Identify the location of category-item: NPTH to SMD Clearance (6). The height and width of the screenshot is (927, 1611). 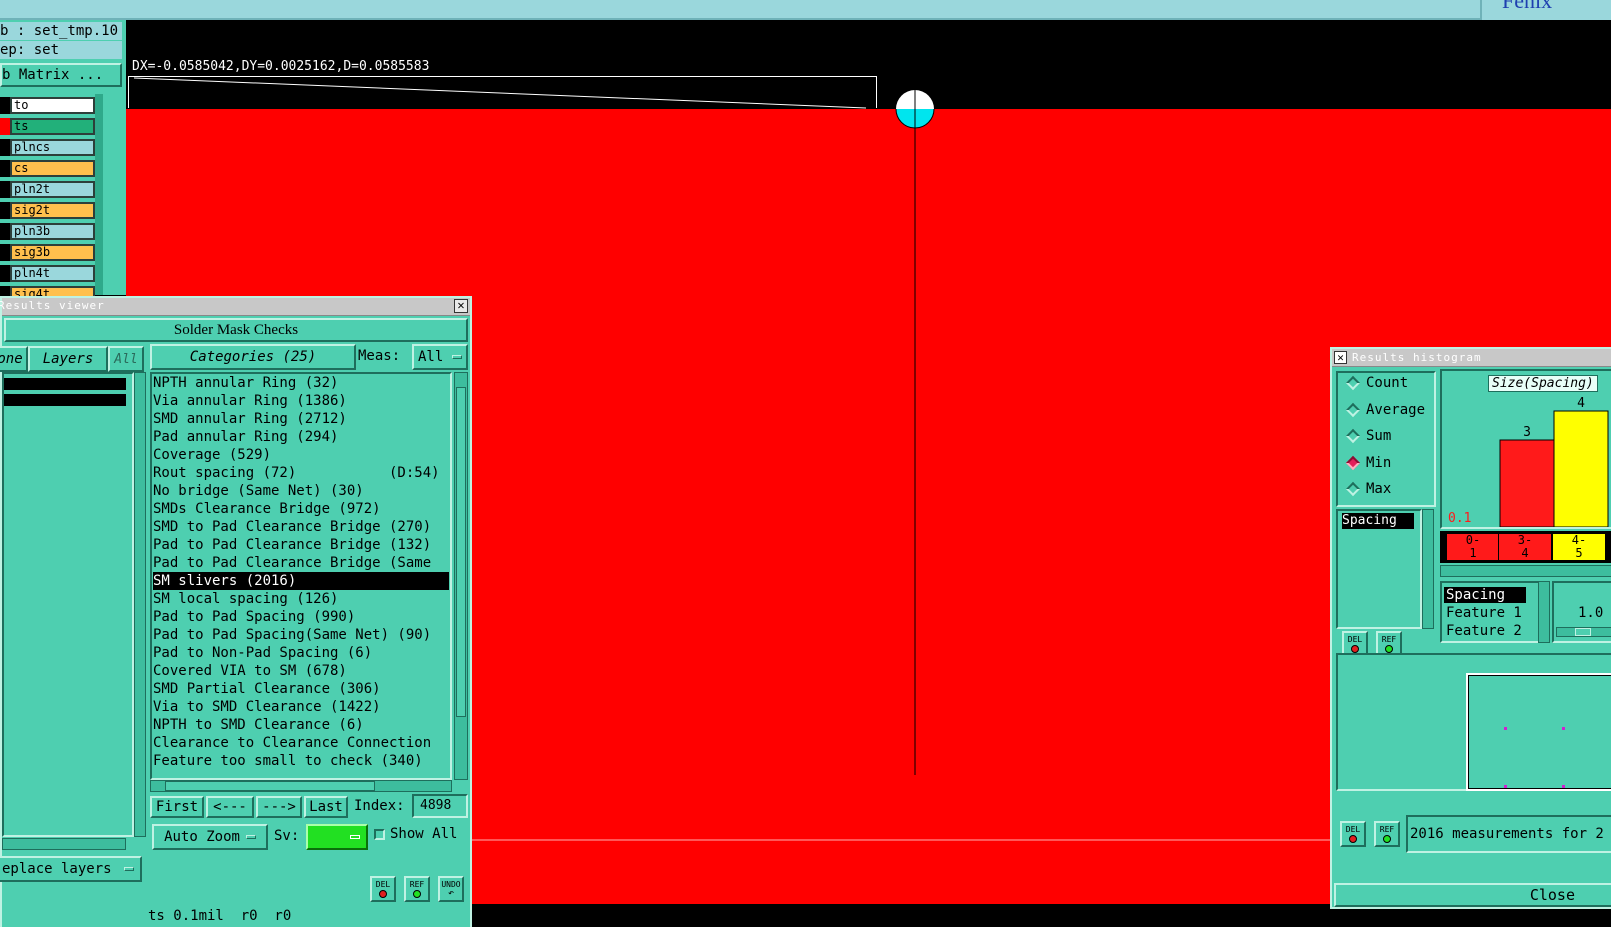
(301, 725).